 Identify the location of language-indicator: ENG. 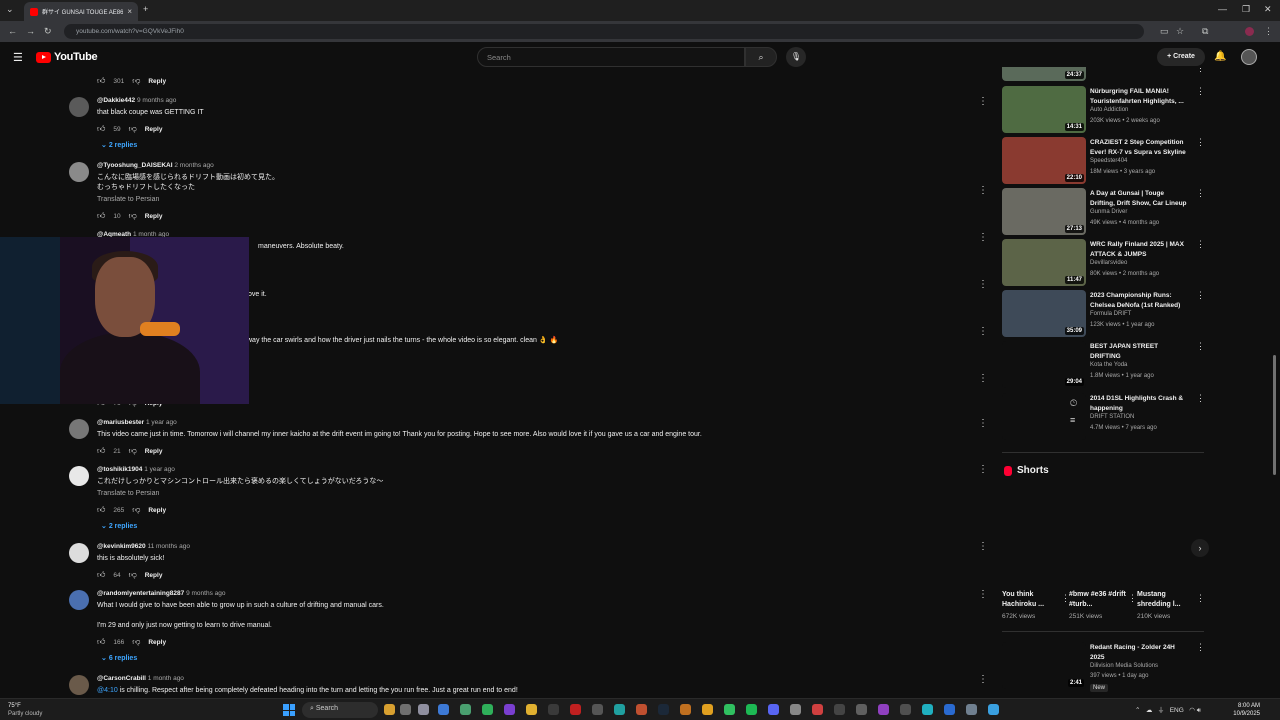
(1177, 710).